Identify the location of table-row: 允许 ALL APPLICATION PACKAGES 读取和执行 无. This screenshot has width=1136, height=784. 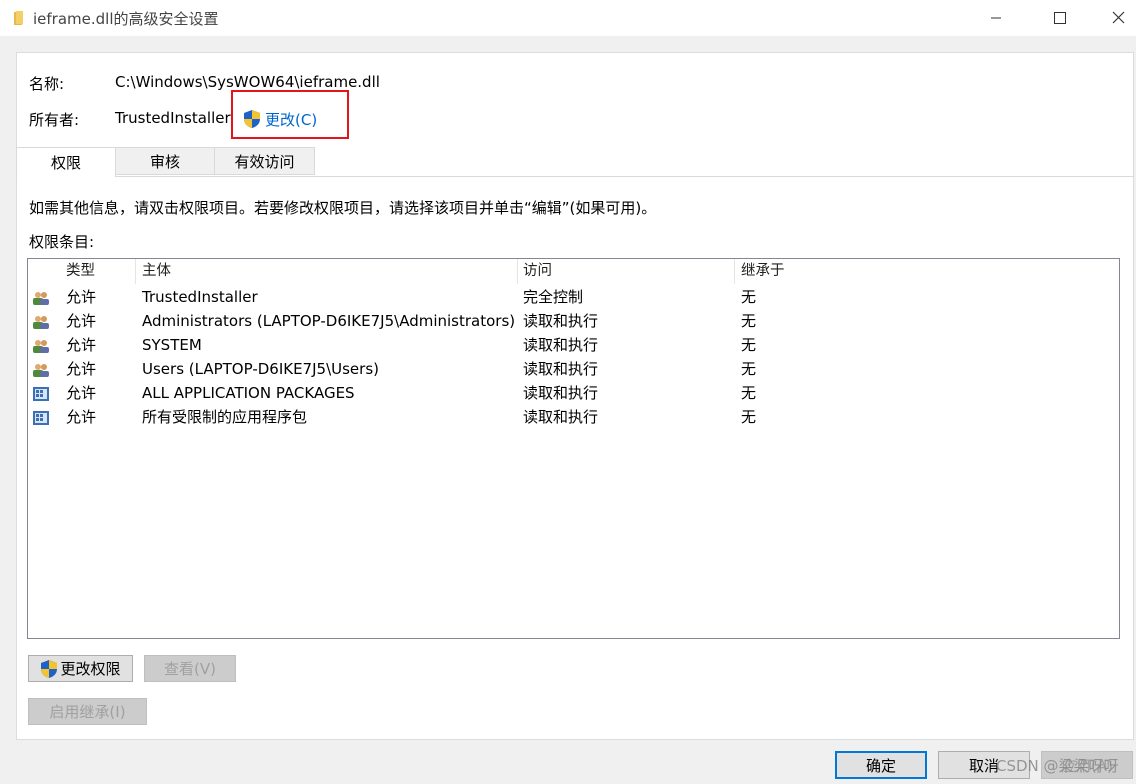
(573, 393).